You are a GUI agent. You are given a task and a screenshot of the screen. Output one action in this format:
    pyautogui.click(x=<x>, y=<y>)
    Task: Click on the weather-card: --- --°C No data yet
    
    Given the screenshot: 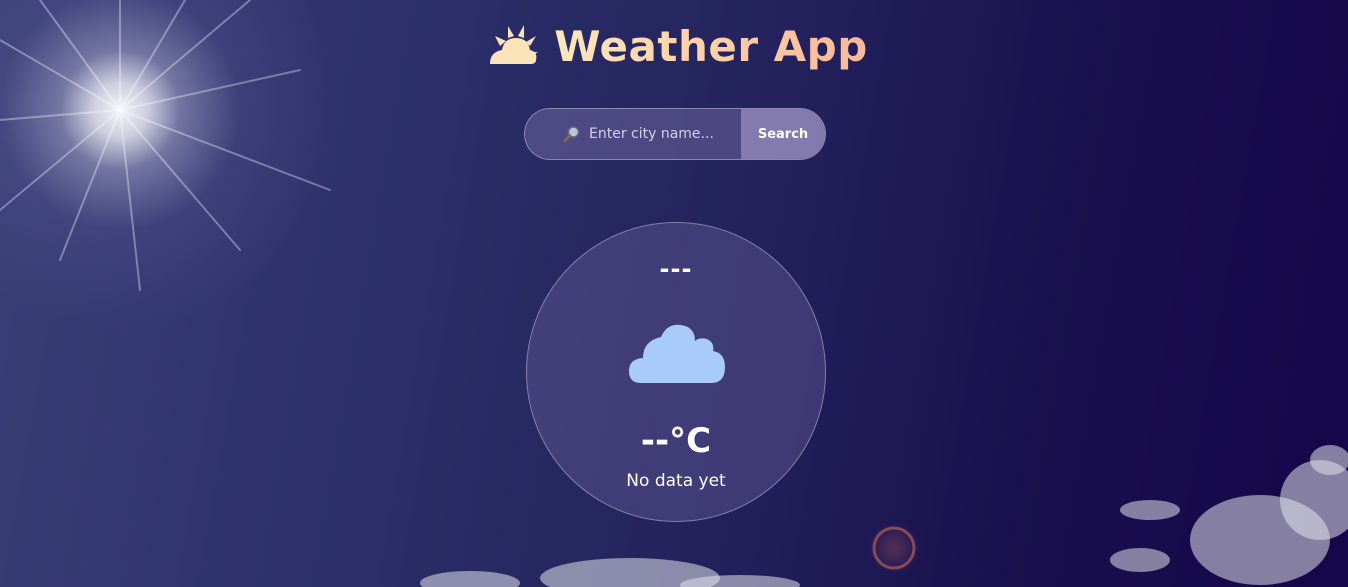 What is the action you would take?
    pyautogui.click(x=676, y=372)
    